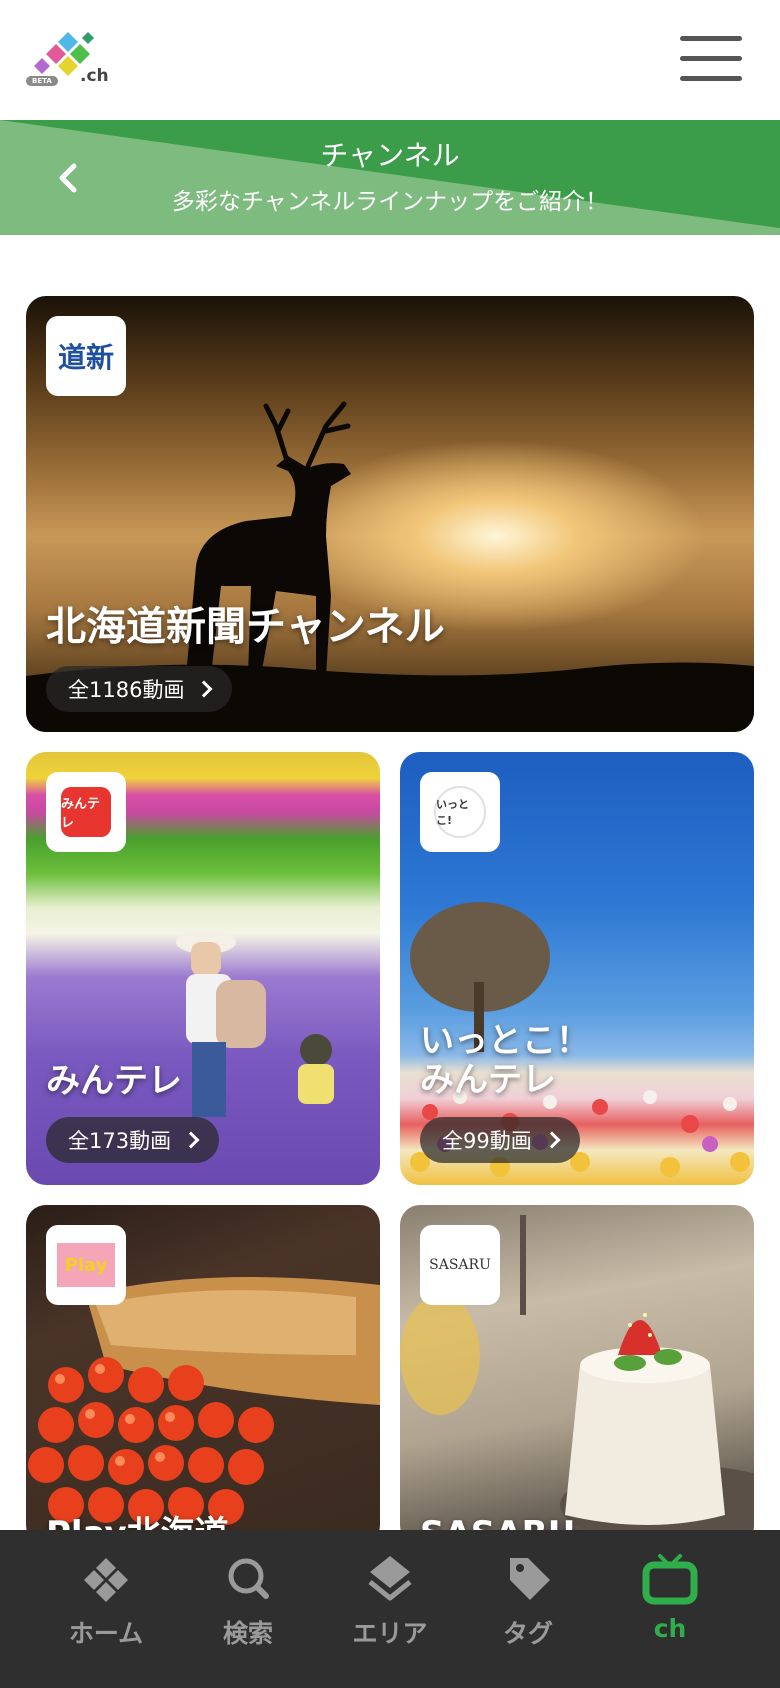  What do you see at coordinates (203, 968) in the screenshot?
I see `channel-card-mintele: みんテレ みんテレ 全173動画` at bounding box center [203, 968].